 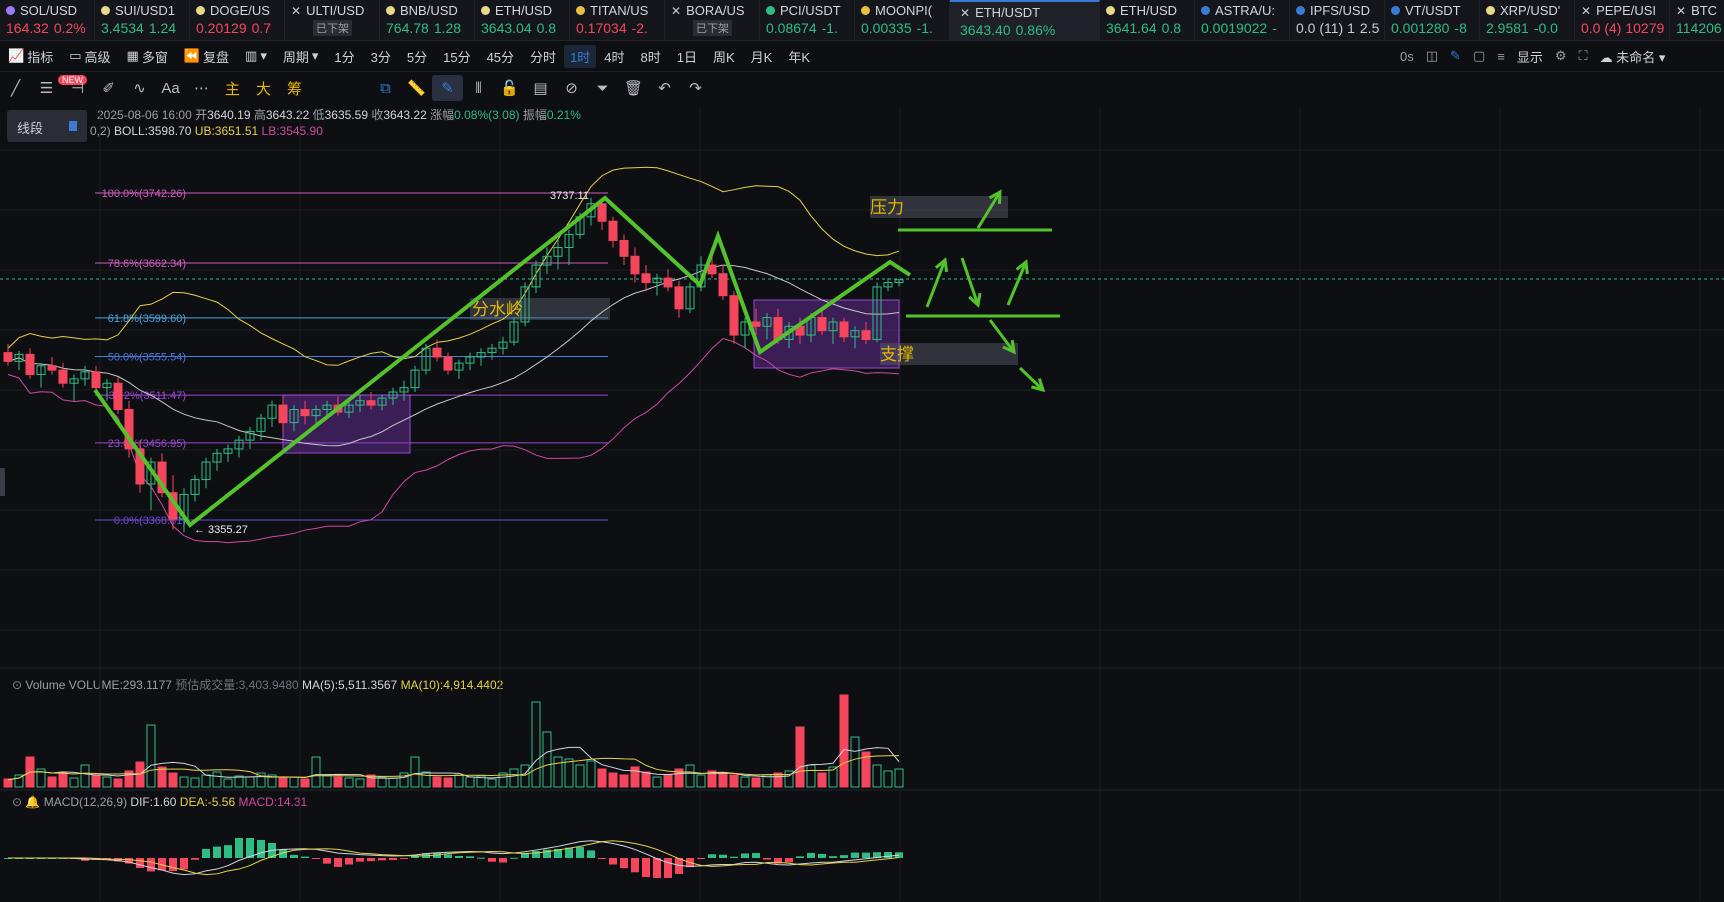 I want to click on symbol-tab: MOONPI( 0.00335 -1., so click(x=902, y=20).